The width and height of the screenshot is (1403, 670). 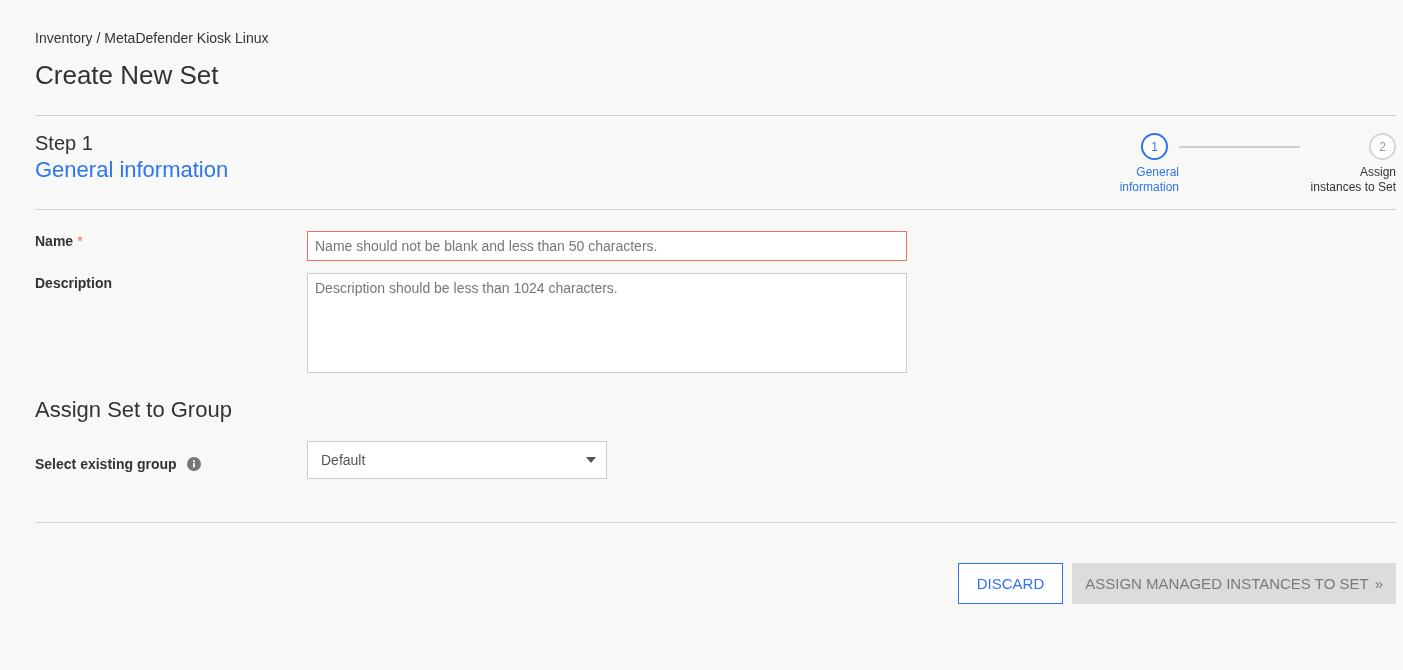 I want to click on step-title: General information, so click(x=1148, y=180).